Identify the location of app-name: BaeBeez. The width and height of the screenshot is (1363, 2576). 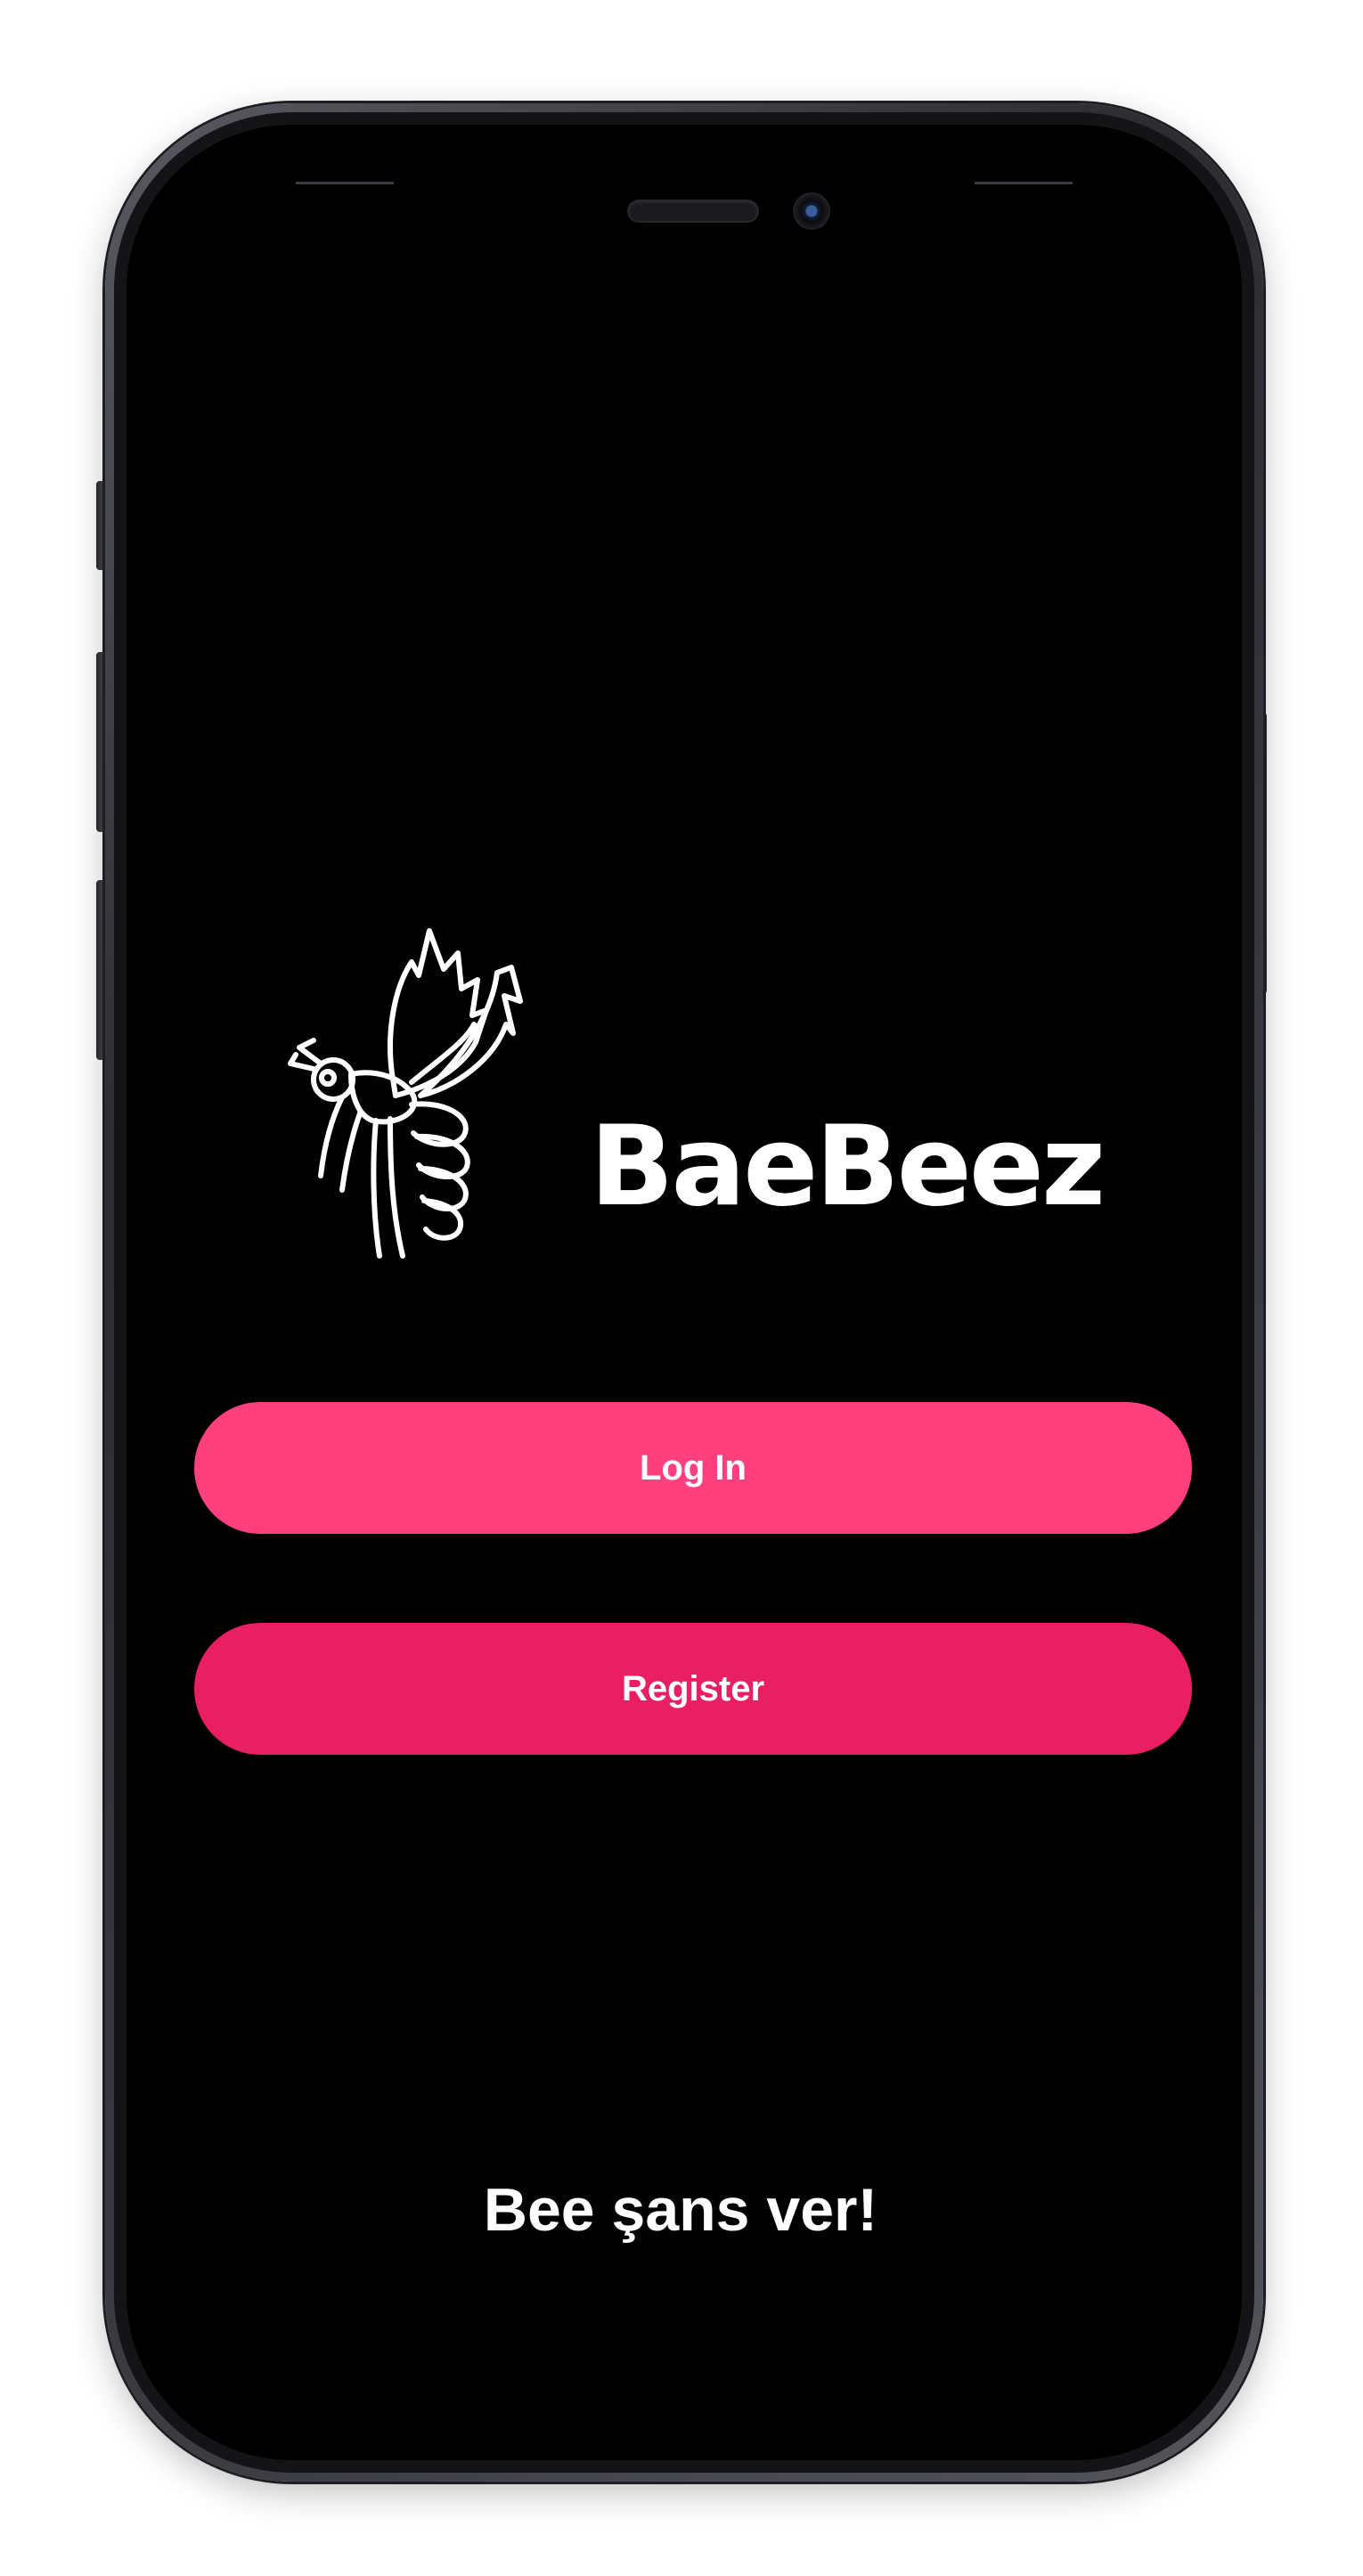
(848, 1167).